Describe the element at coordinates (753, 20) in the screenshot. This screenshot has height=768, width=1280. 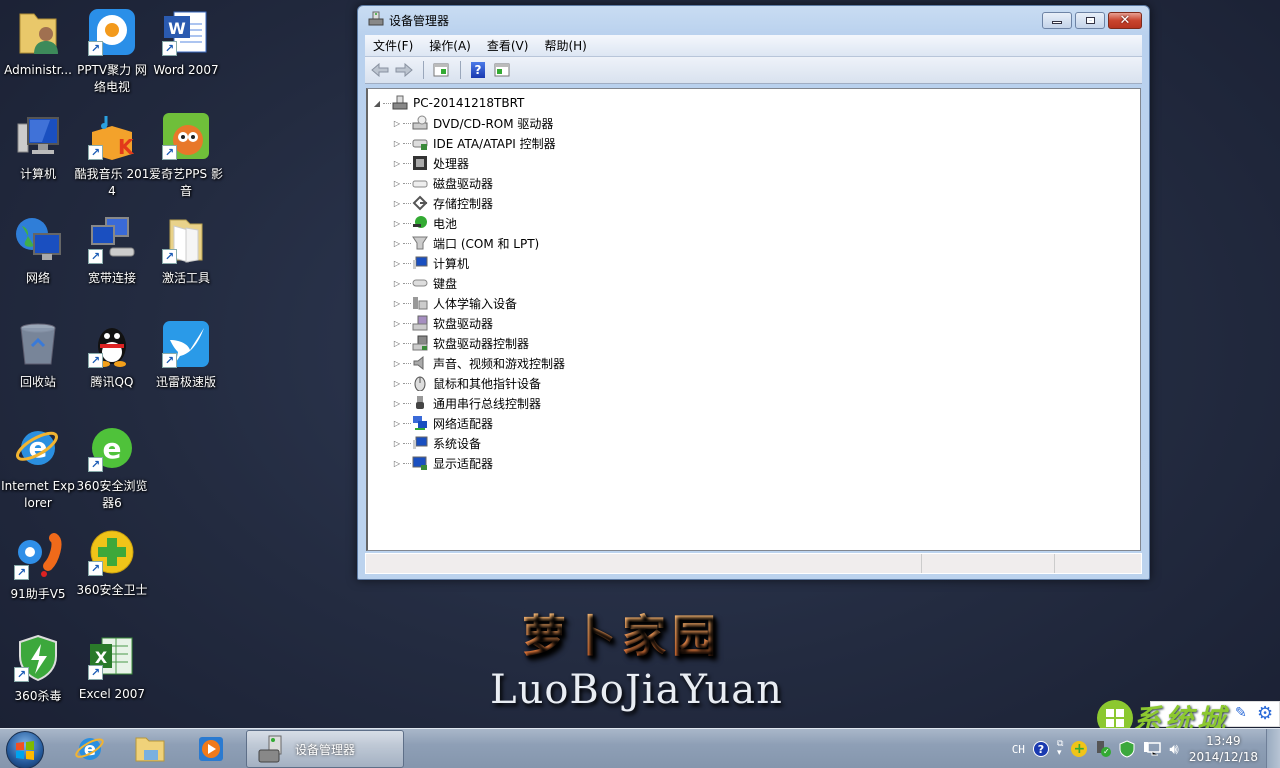
I see `title-bar: 设备管理器 ✕` at that location.